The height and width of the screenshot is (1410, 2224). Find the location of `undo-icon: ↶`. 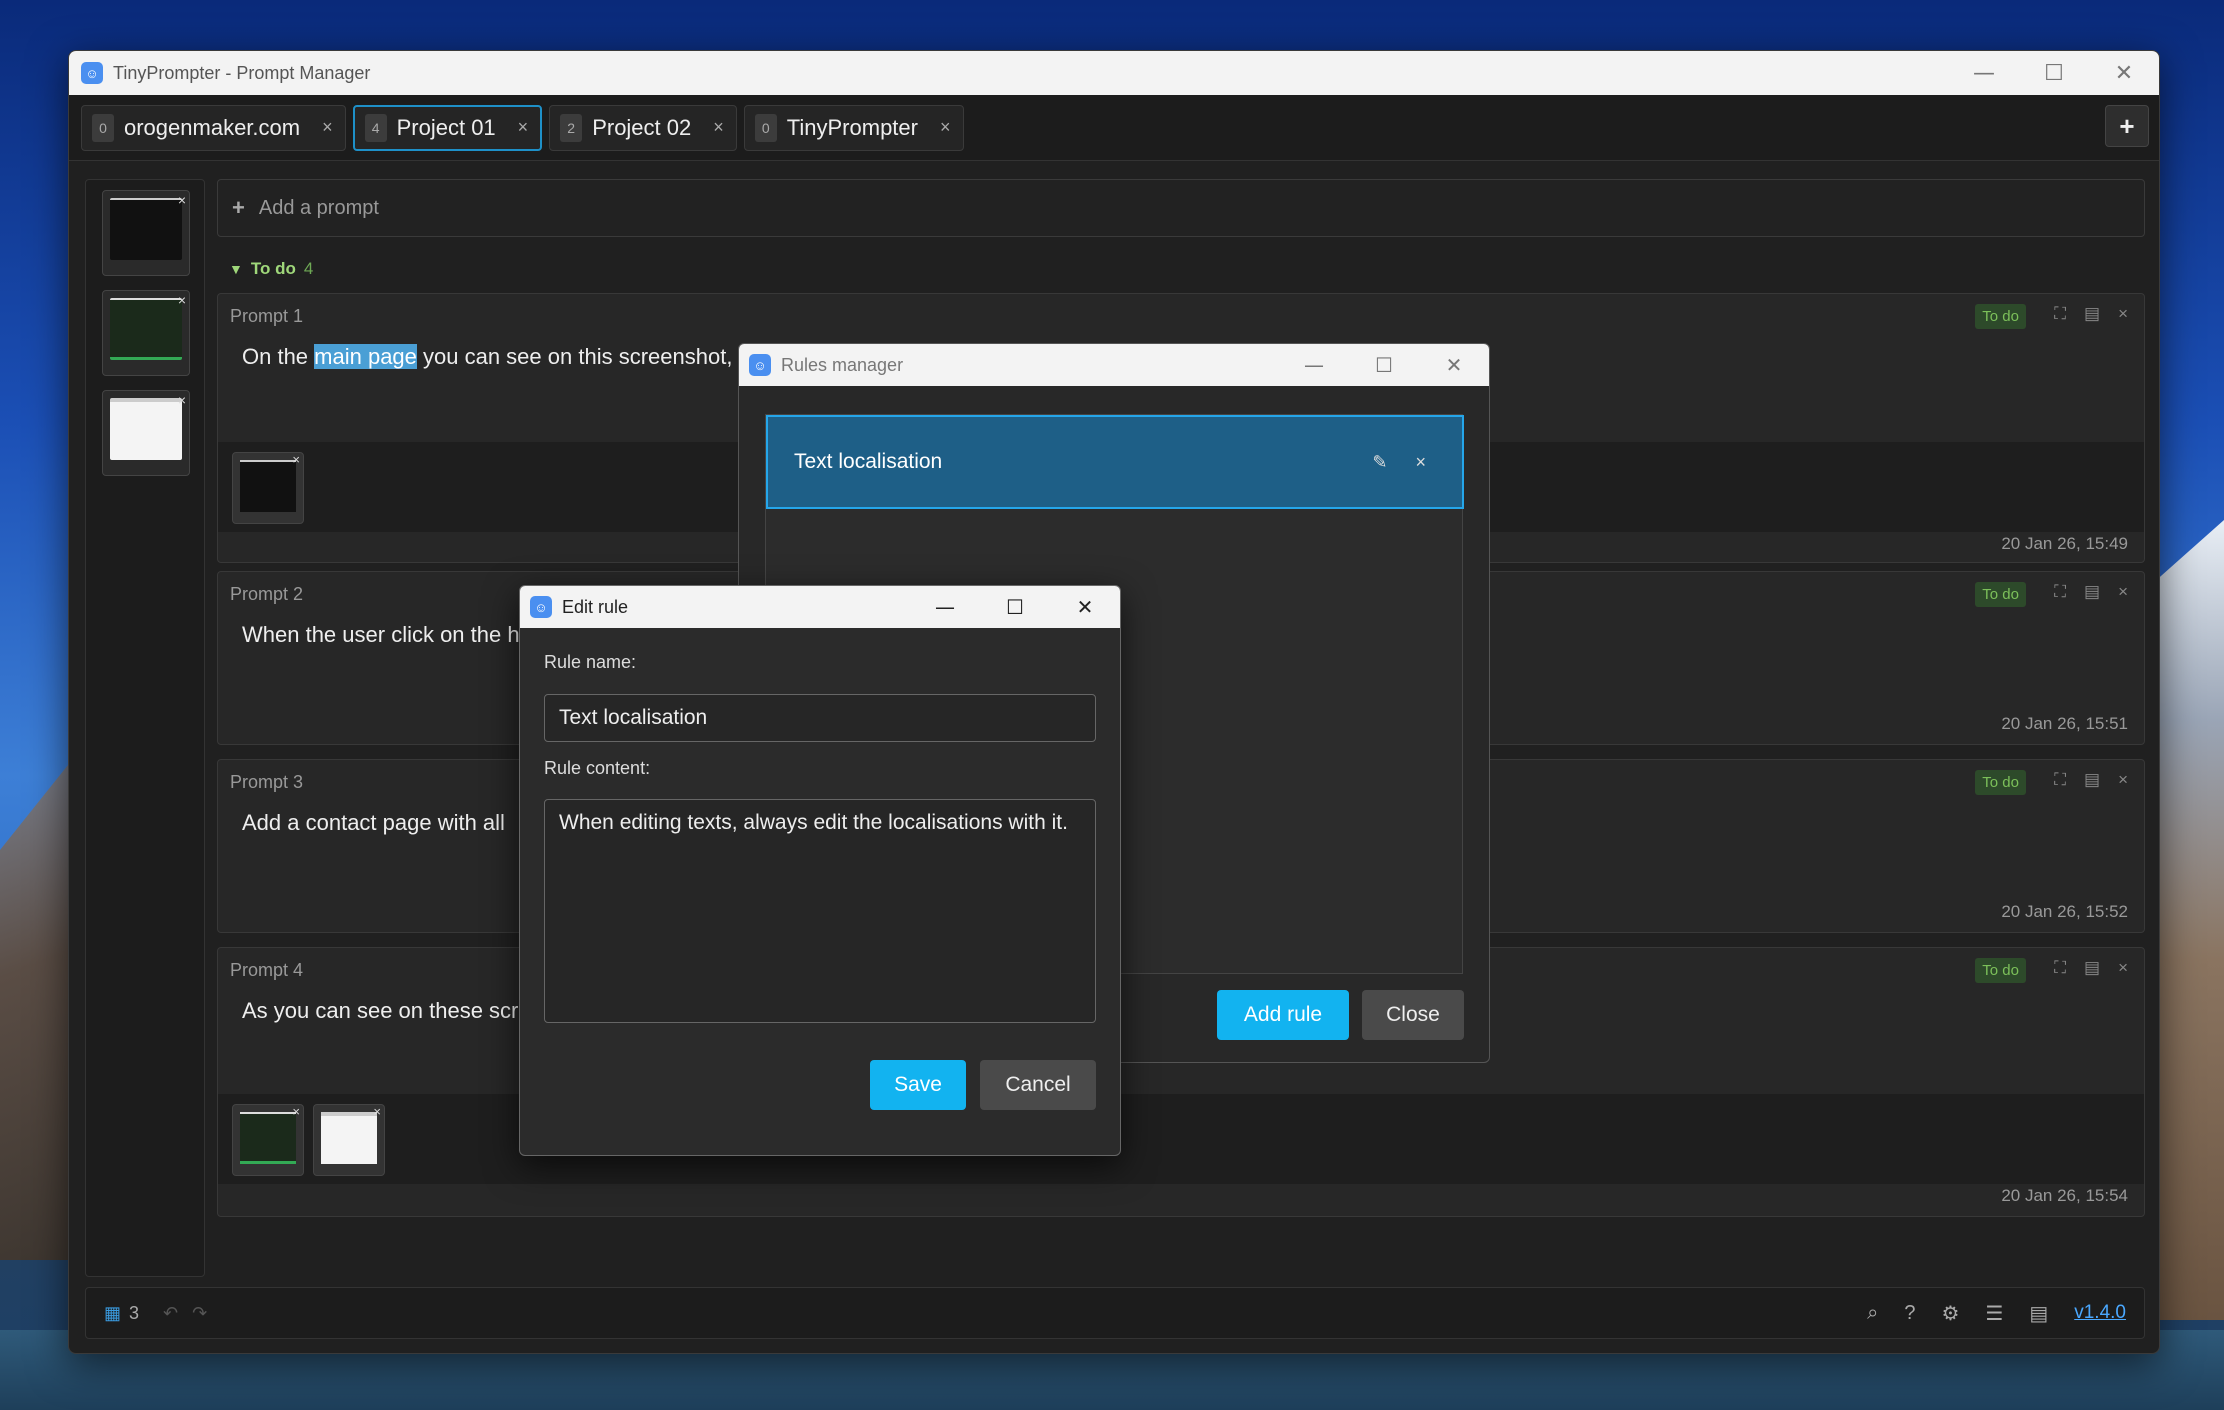

undo-icon: ↶ is located at coordinates (170, 1313).